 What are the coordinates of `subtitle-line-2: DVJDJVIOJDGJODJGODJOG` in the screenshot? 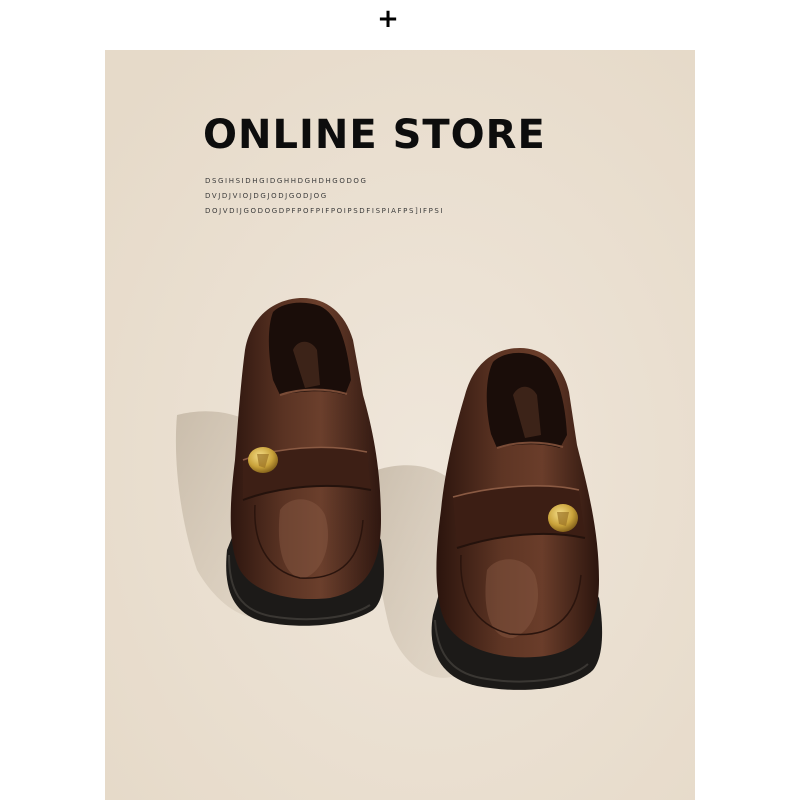 It's located at (266, 196).